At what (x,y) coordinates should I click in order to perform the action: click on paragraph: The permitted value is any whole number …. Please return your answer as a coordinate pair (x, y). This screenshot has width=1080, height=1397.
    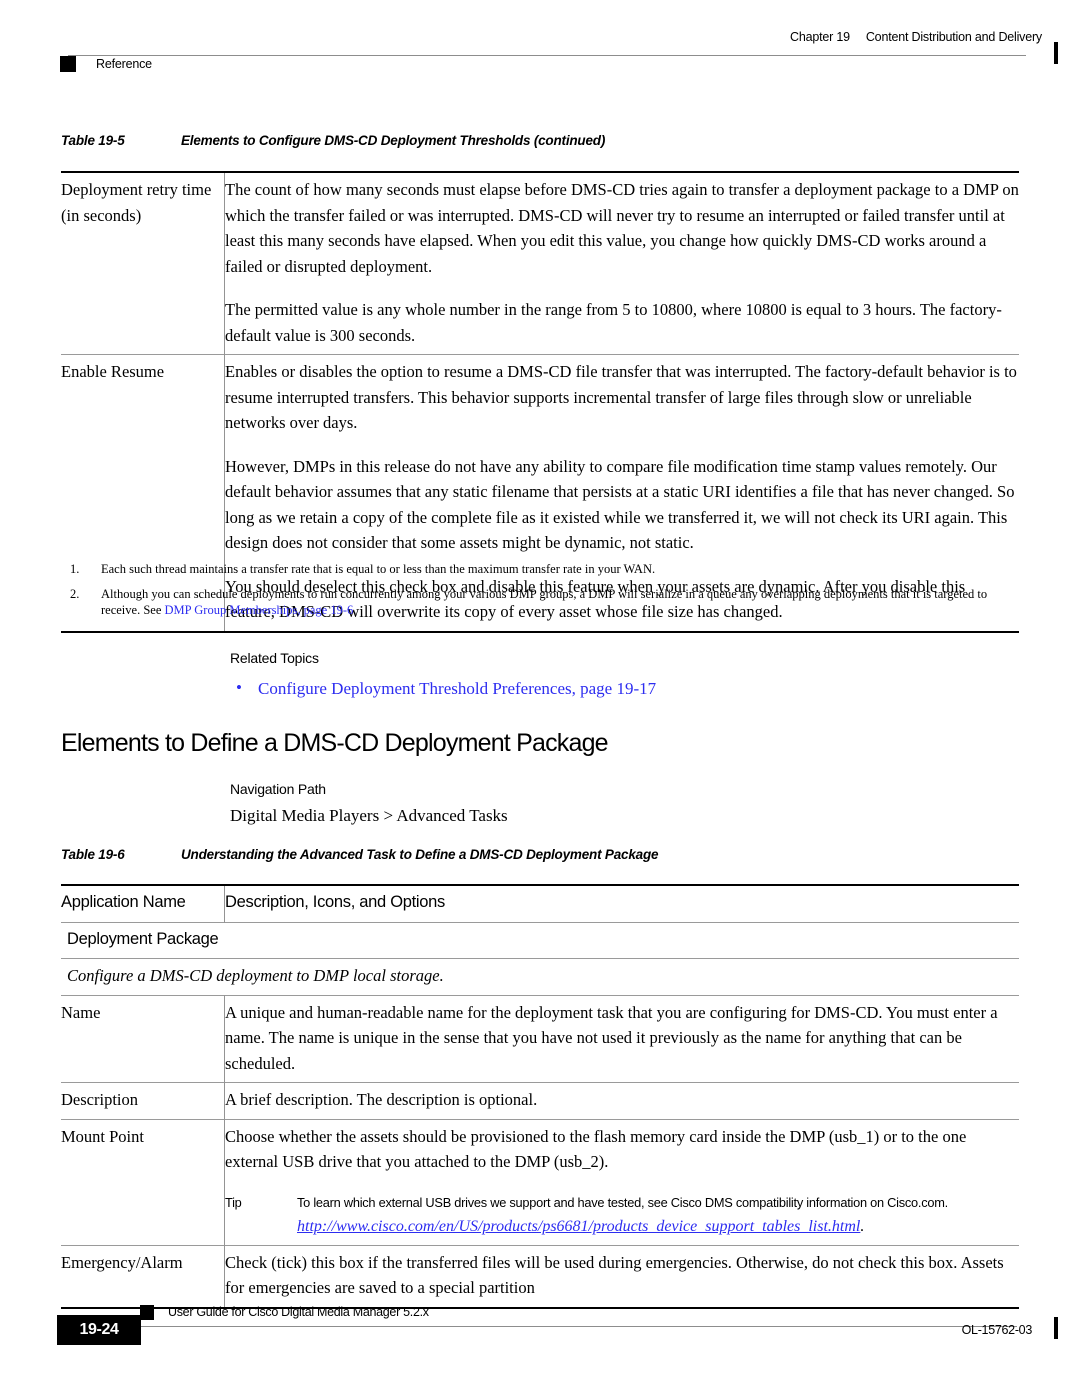
    Looking at the image, I should click on (613, 322).